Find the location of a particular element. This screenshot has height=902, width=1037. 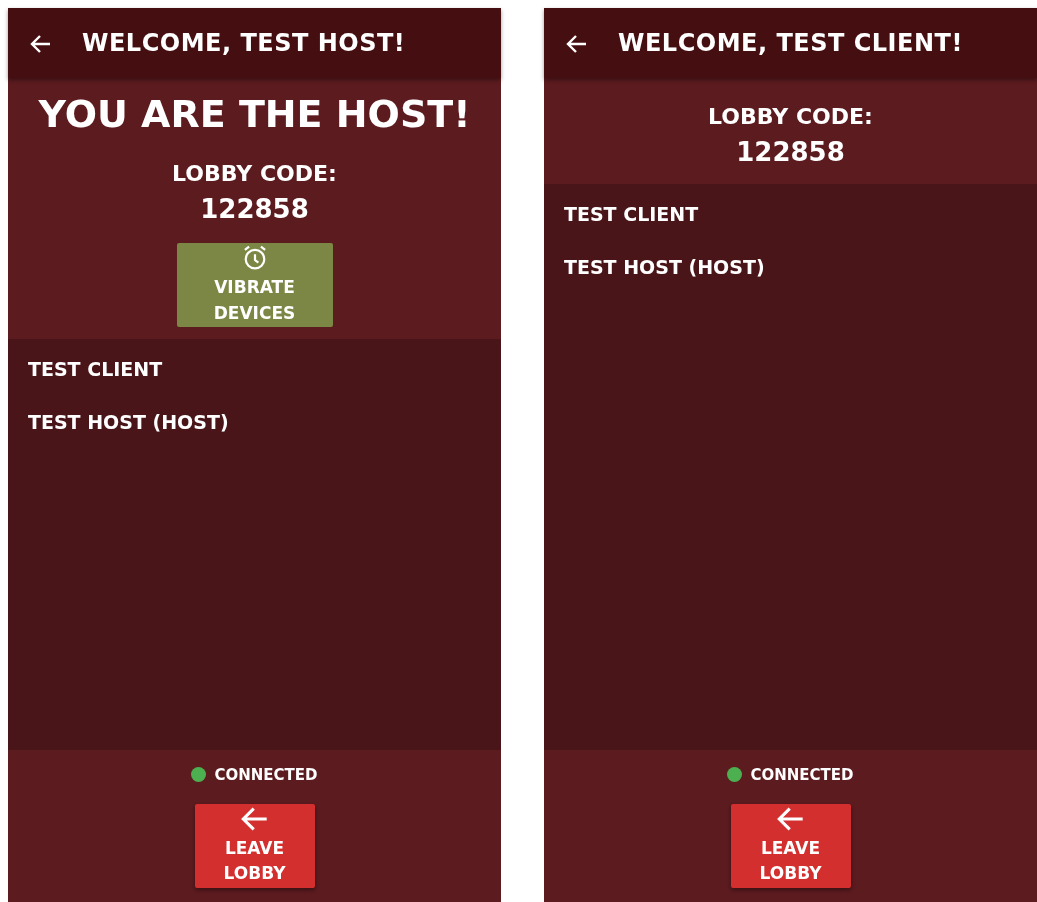

role-heading: YOU ARE THE HOST! is located at coordinates (254, 114).